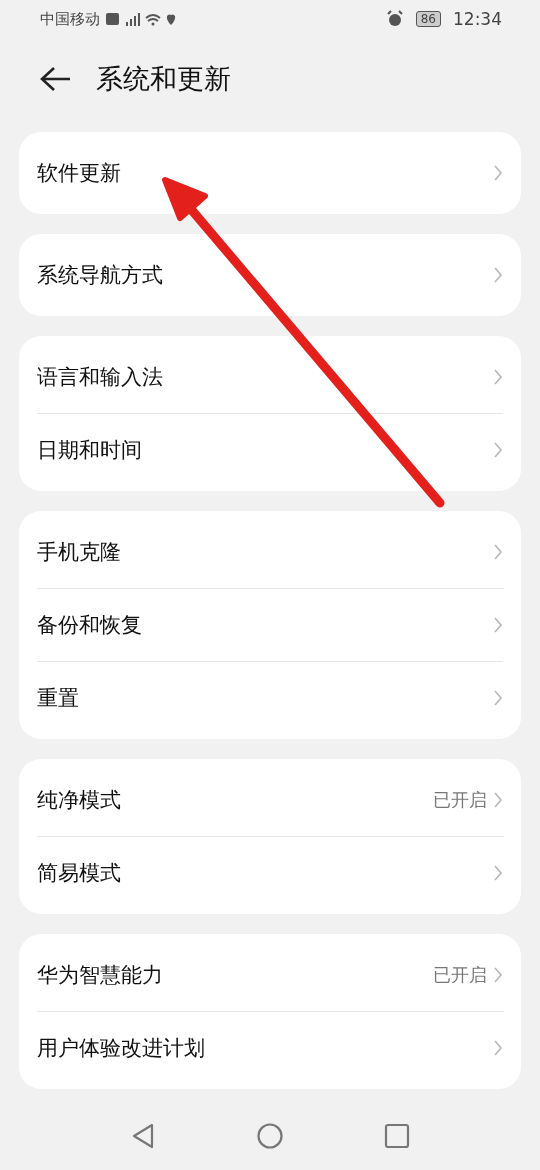 This screenshot has width=540, height=1170. What do you see at coordinates (270, 449) in the screenshot?
I see `settings-item: 日期和时间` at bounding box center [270, 449].